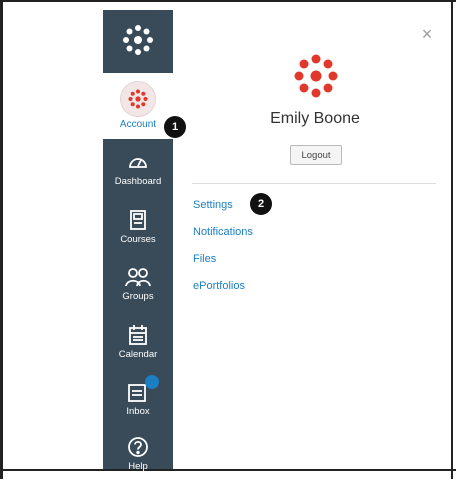 The image size is (456, 486). I want to click on sidebar-item-calendar-label: Calendar, so click(138, 354).